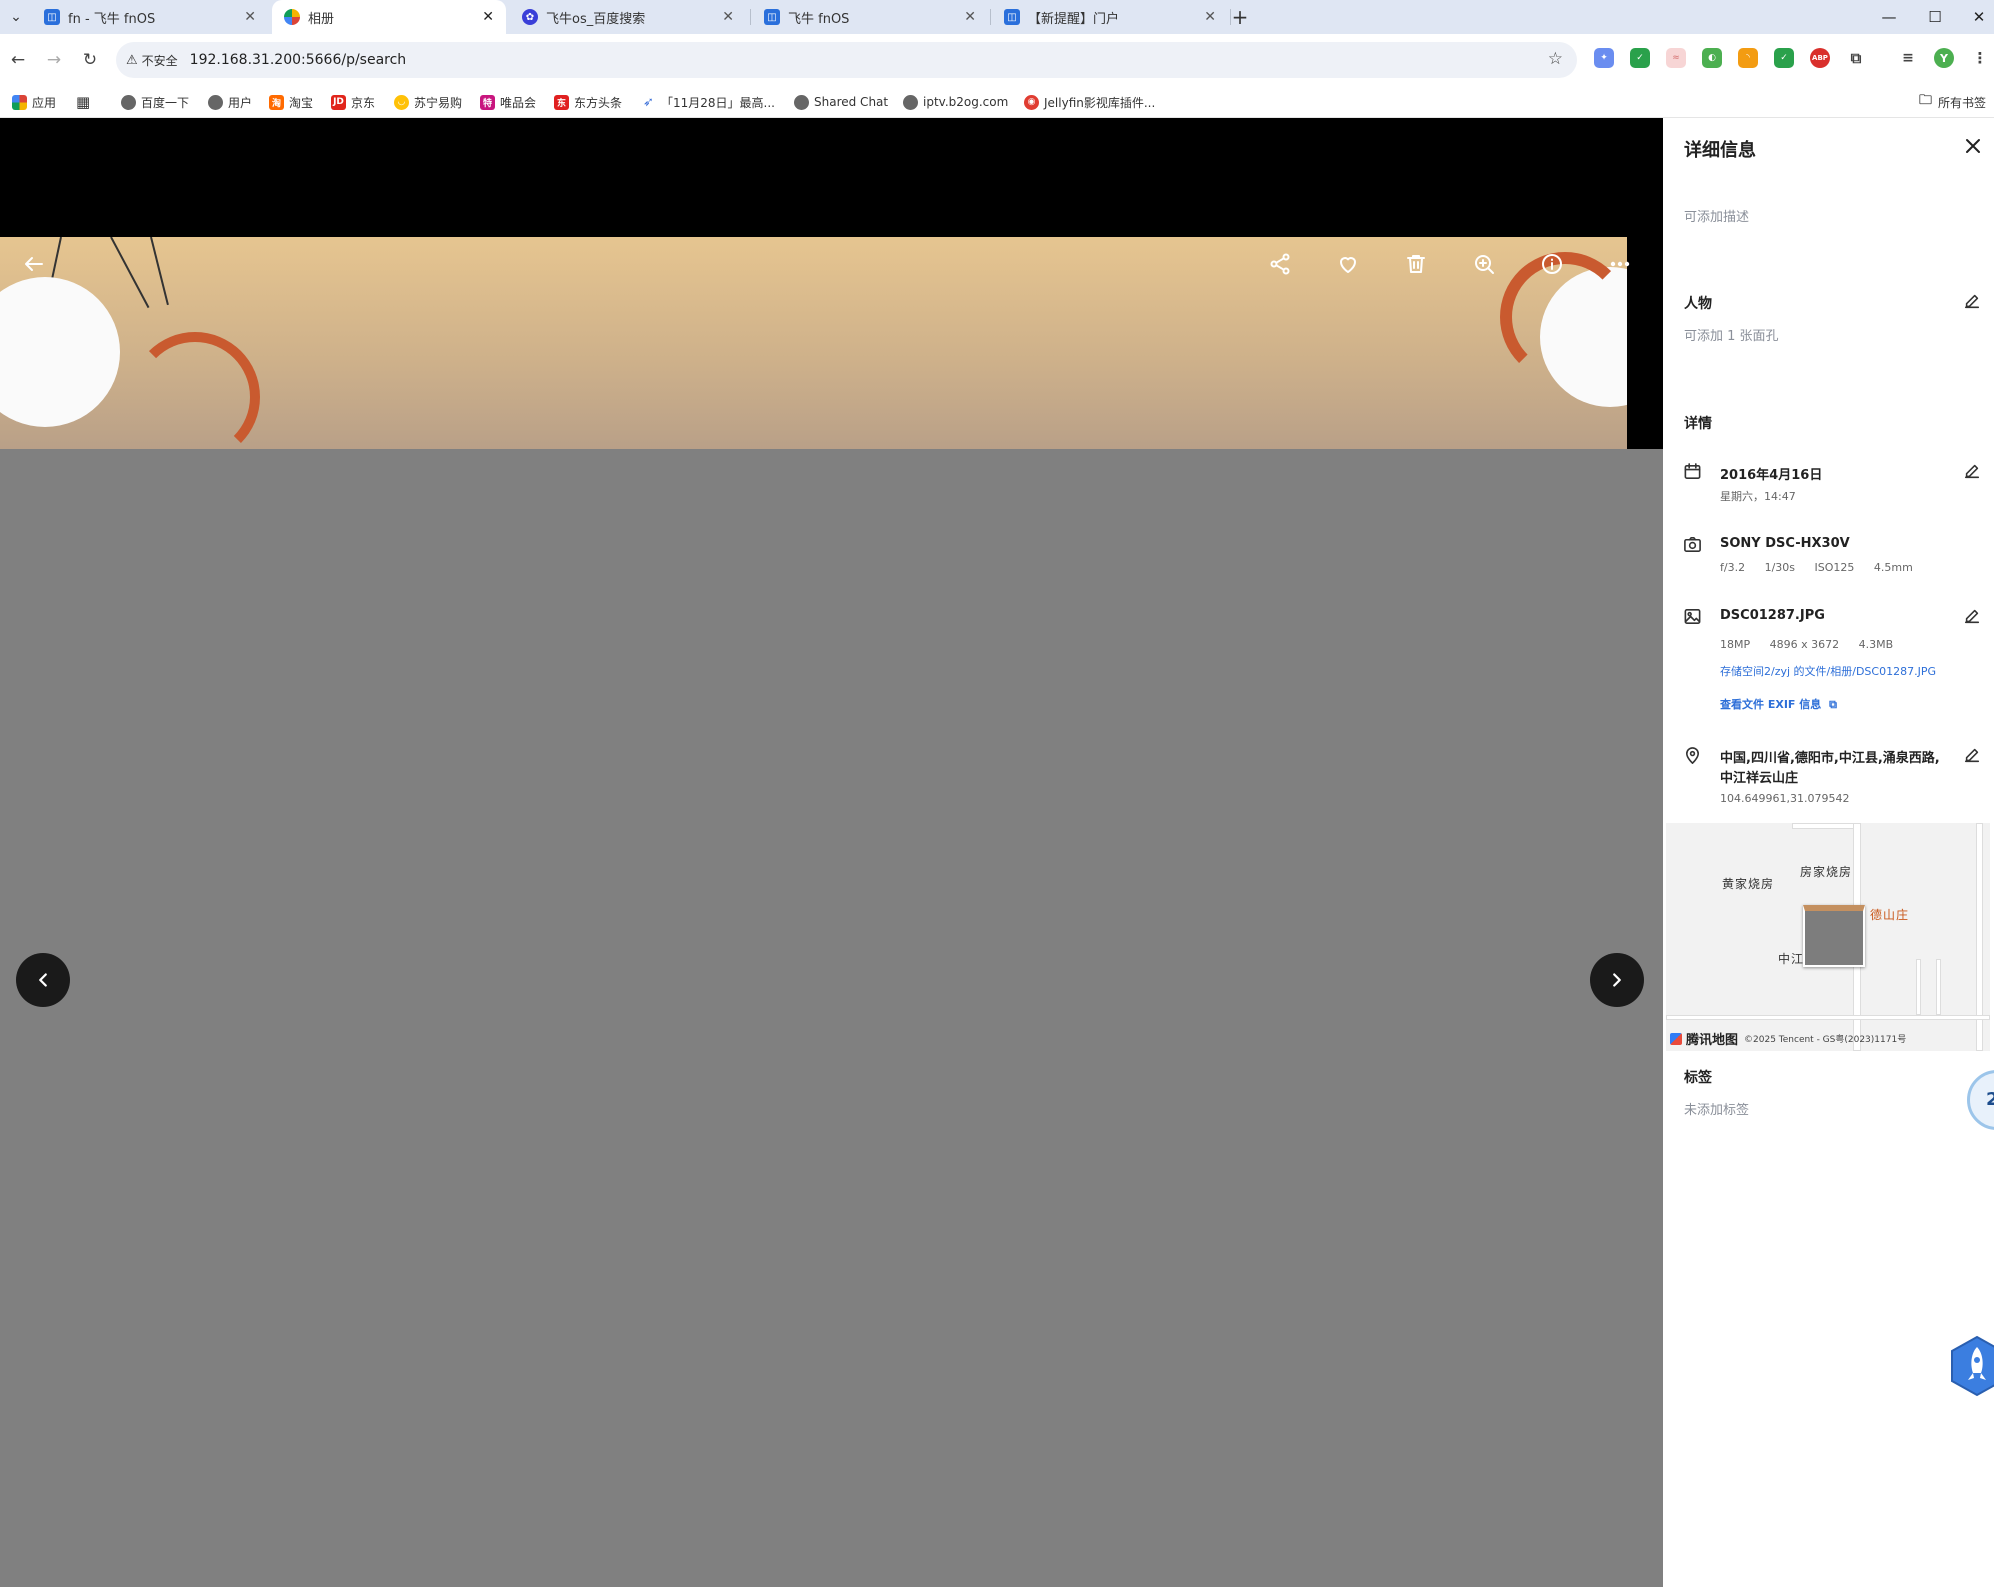 The image size is (1994, 1587). I want to click on warning-icon: ⚠, so click(132, 60).